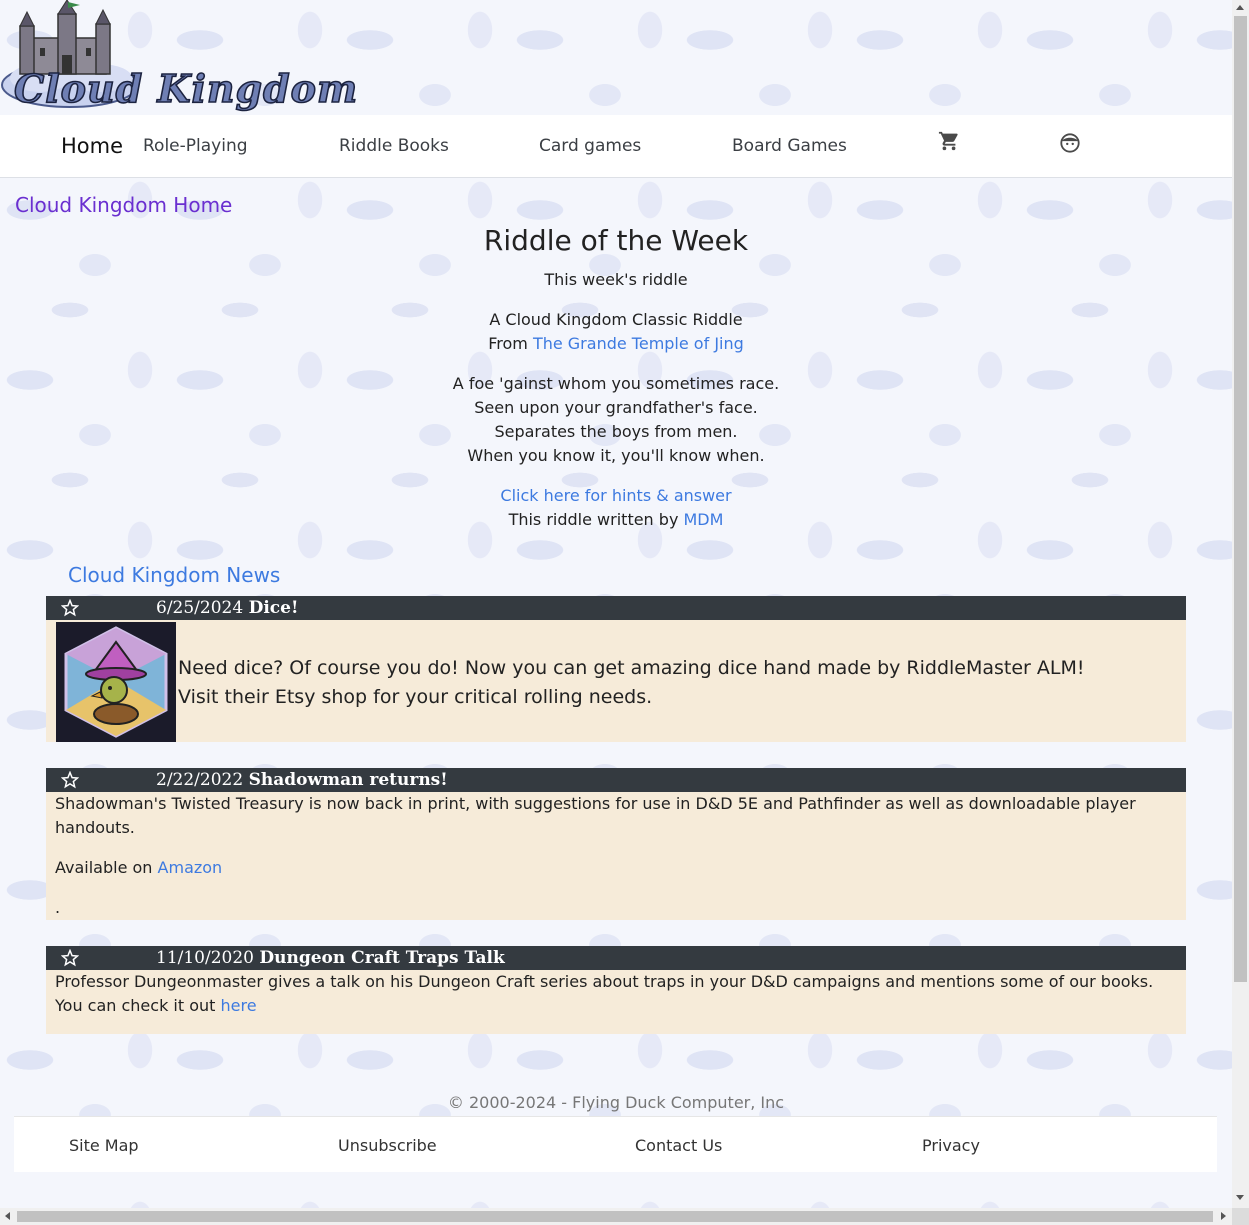 The height and width of the screenshot is (1225, 1249). What do you see at coordinates (638, 343) in the screenshot?
I see `riddle-source-link: The Grande Temple of Jing` at bounding box center [638, 343].